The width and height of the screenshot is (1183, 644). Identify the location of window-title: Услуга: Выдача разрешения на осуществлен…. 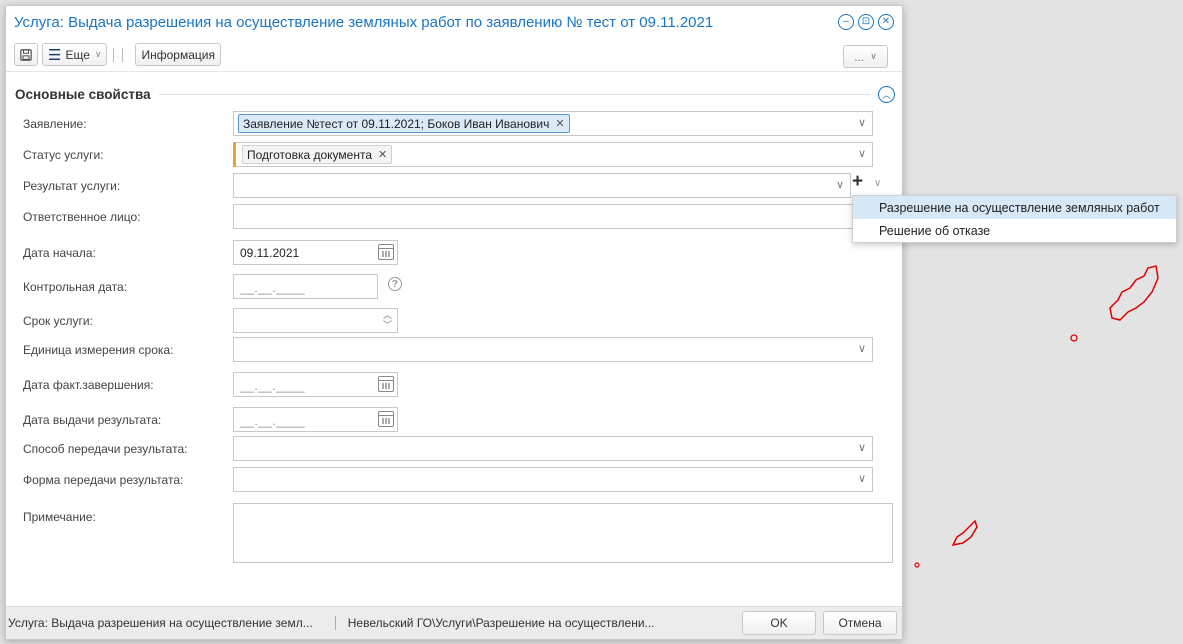
(364, 22).